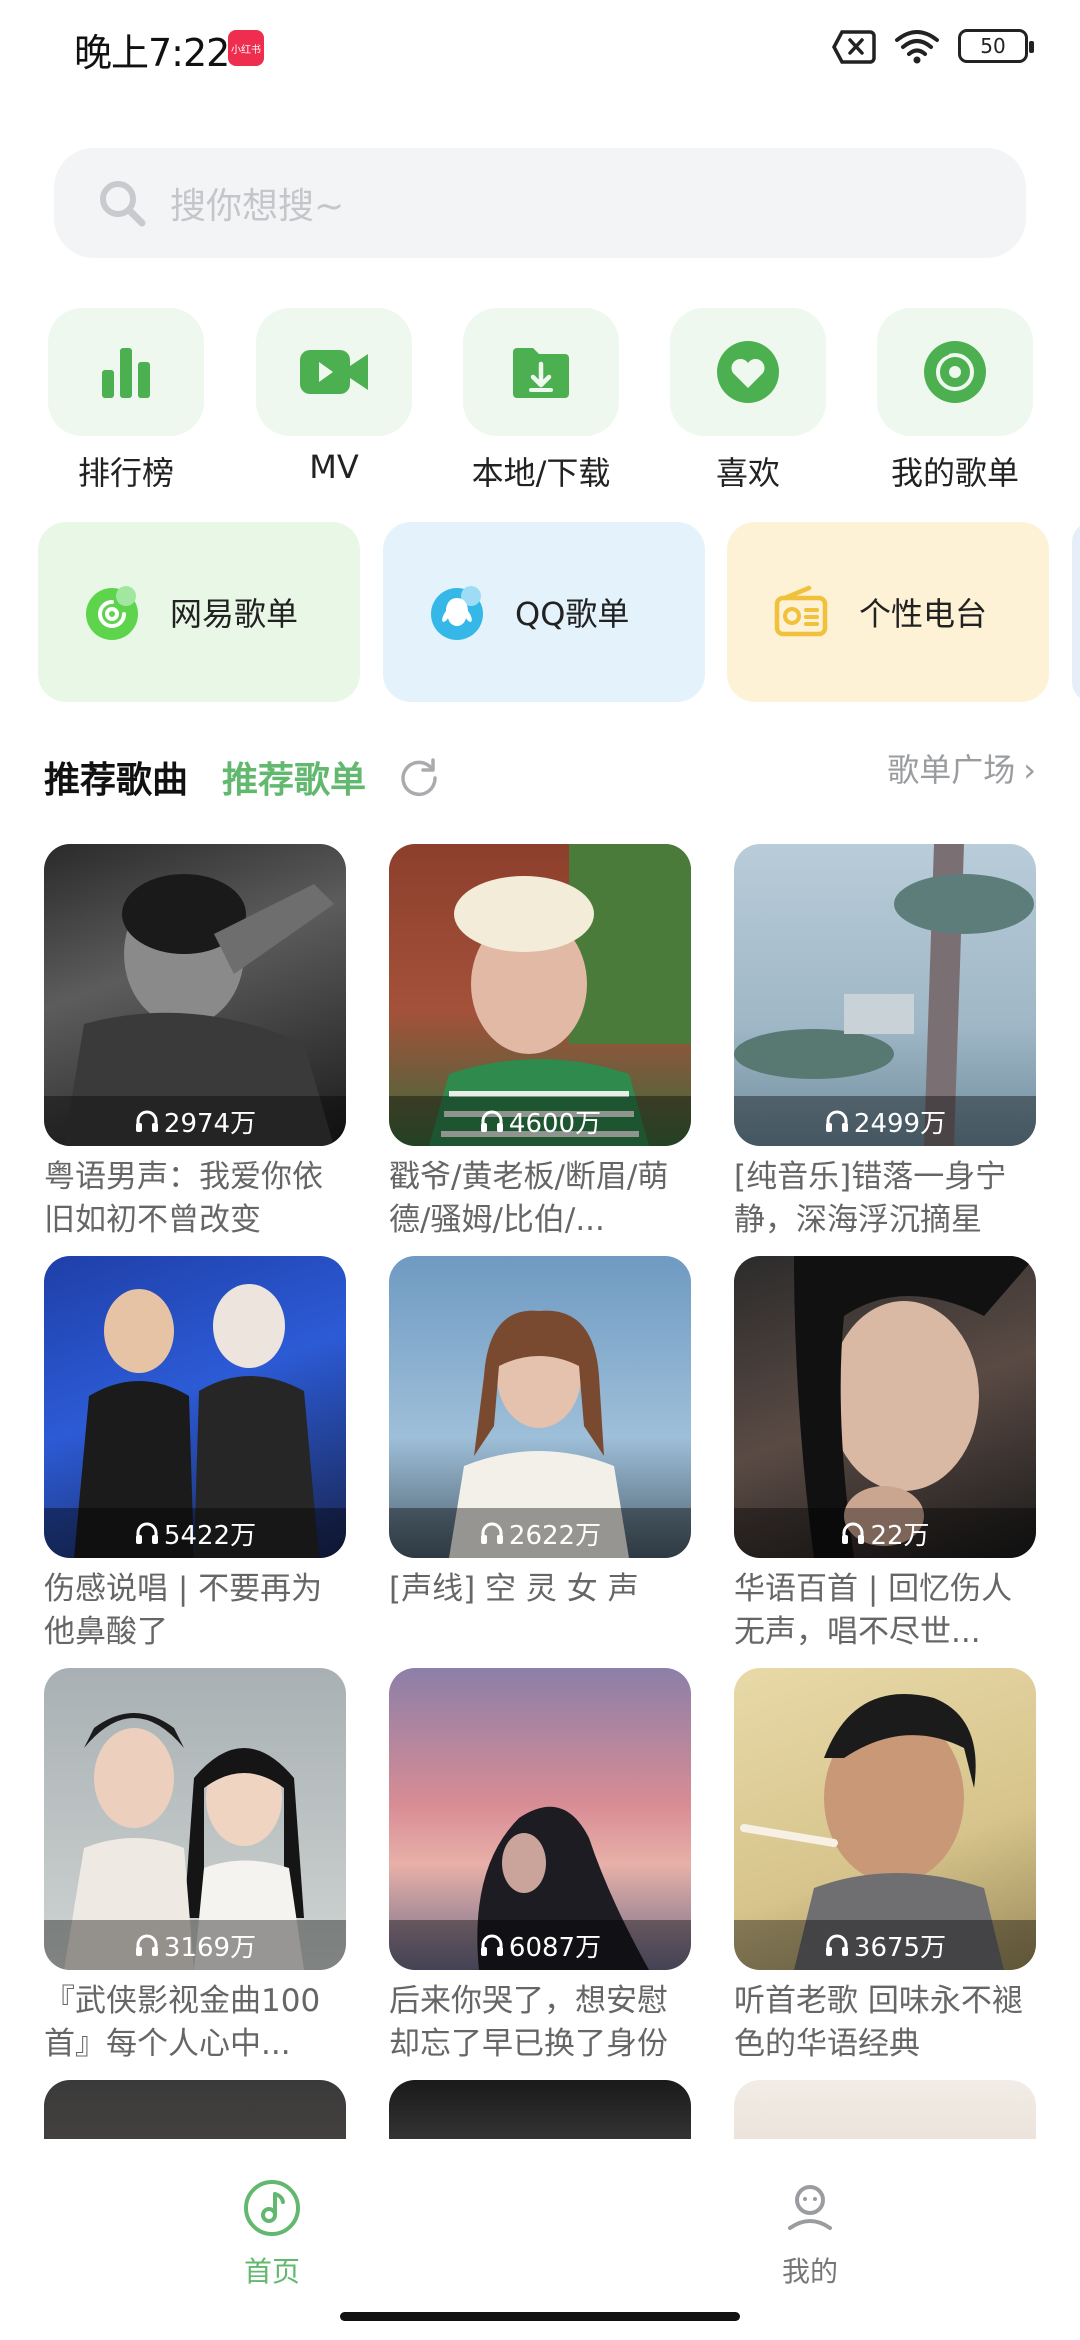 The image size is (1080, 2340). What do you see at coordinates (334, 372) in the screenshot?
I see `video-camera-icon` at bounding box center [334, 372].